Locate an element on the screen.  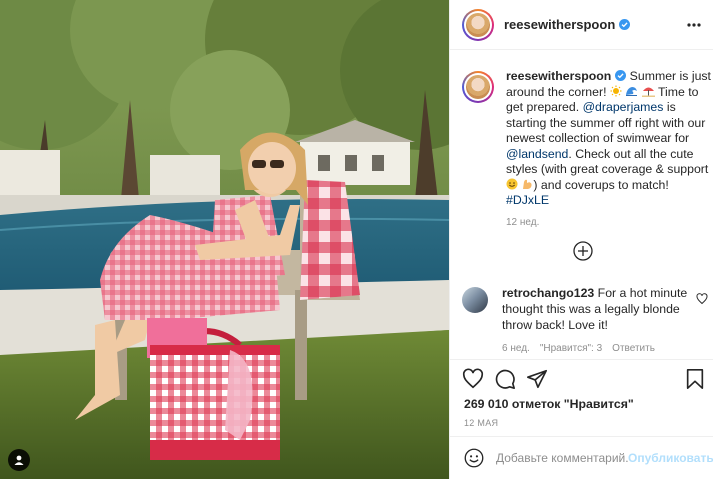
hashtag-djxle: #DJxLE is located at coordinates (527, 200).